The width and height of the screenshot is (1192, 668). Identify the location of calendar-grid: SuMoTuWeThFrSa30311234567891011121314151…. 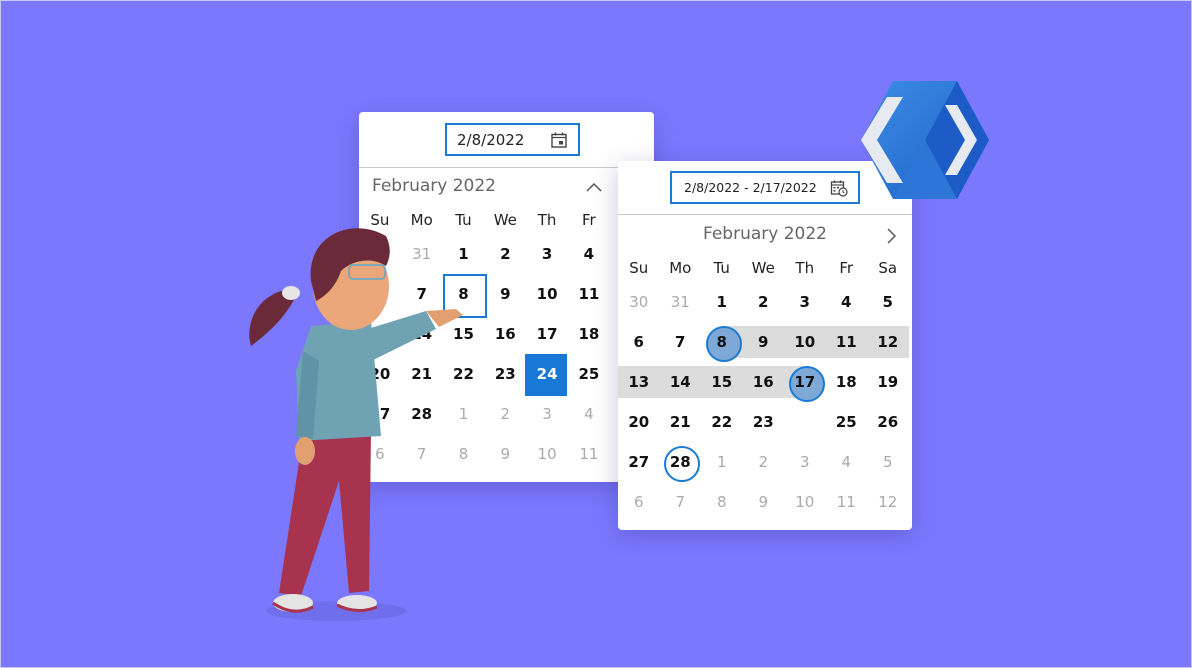
(505, 340).